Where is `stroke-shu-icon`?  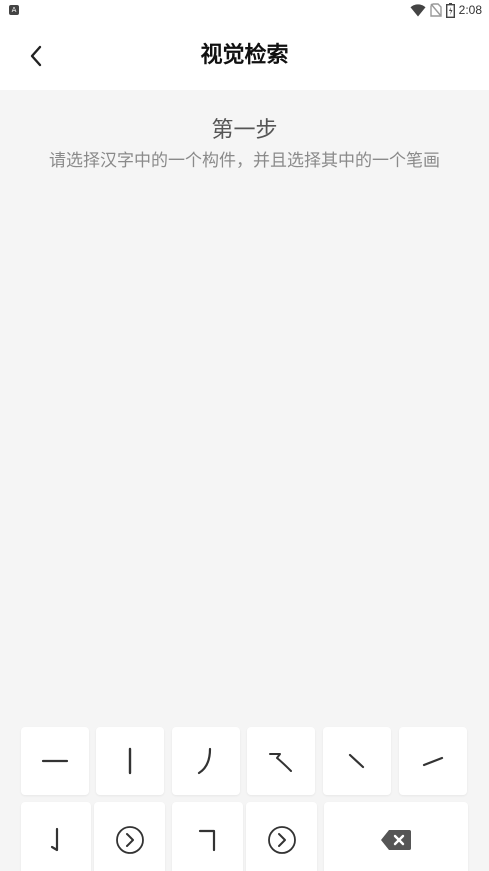
stroke-shu-icon is located at coordinates (130, 761).